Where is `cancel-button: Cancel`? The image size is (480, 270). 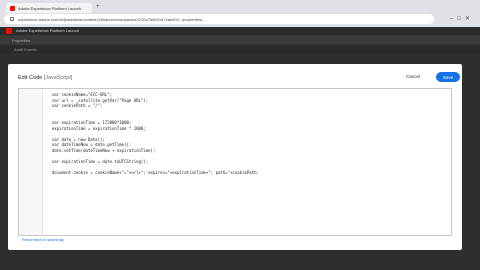 cancel-button: Cancel is located at coordinates (413, 76).